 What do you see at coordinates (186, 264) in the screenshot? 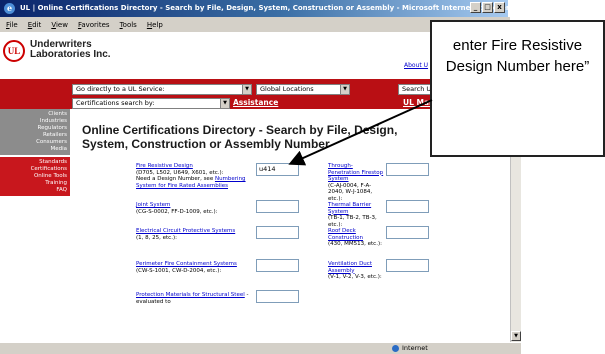
I see `perimeter-fire-link: Perimeter Fire Containment Systems` at bounding box center [186, 264].